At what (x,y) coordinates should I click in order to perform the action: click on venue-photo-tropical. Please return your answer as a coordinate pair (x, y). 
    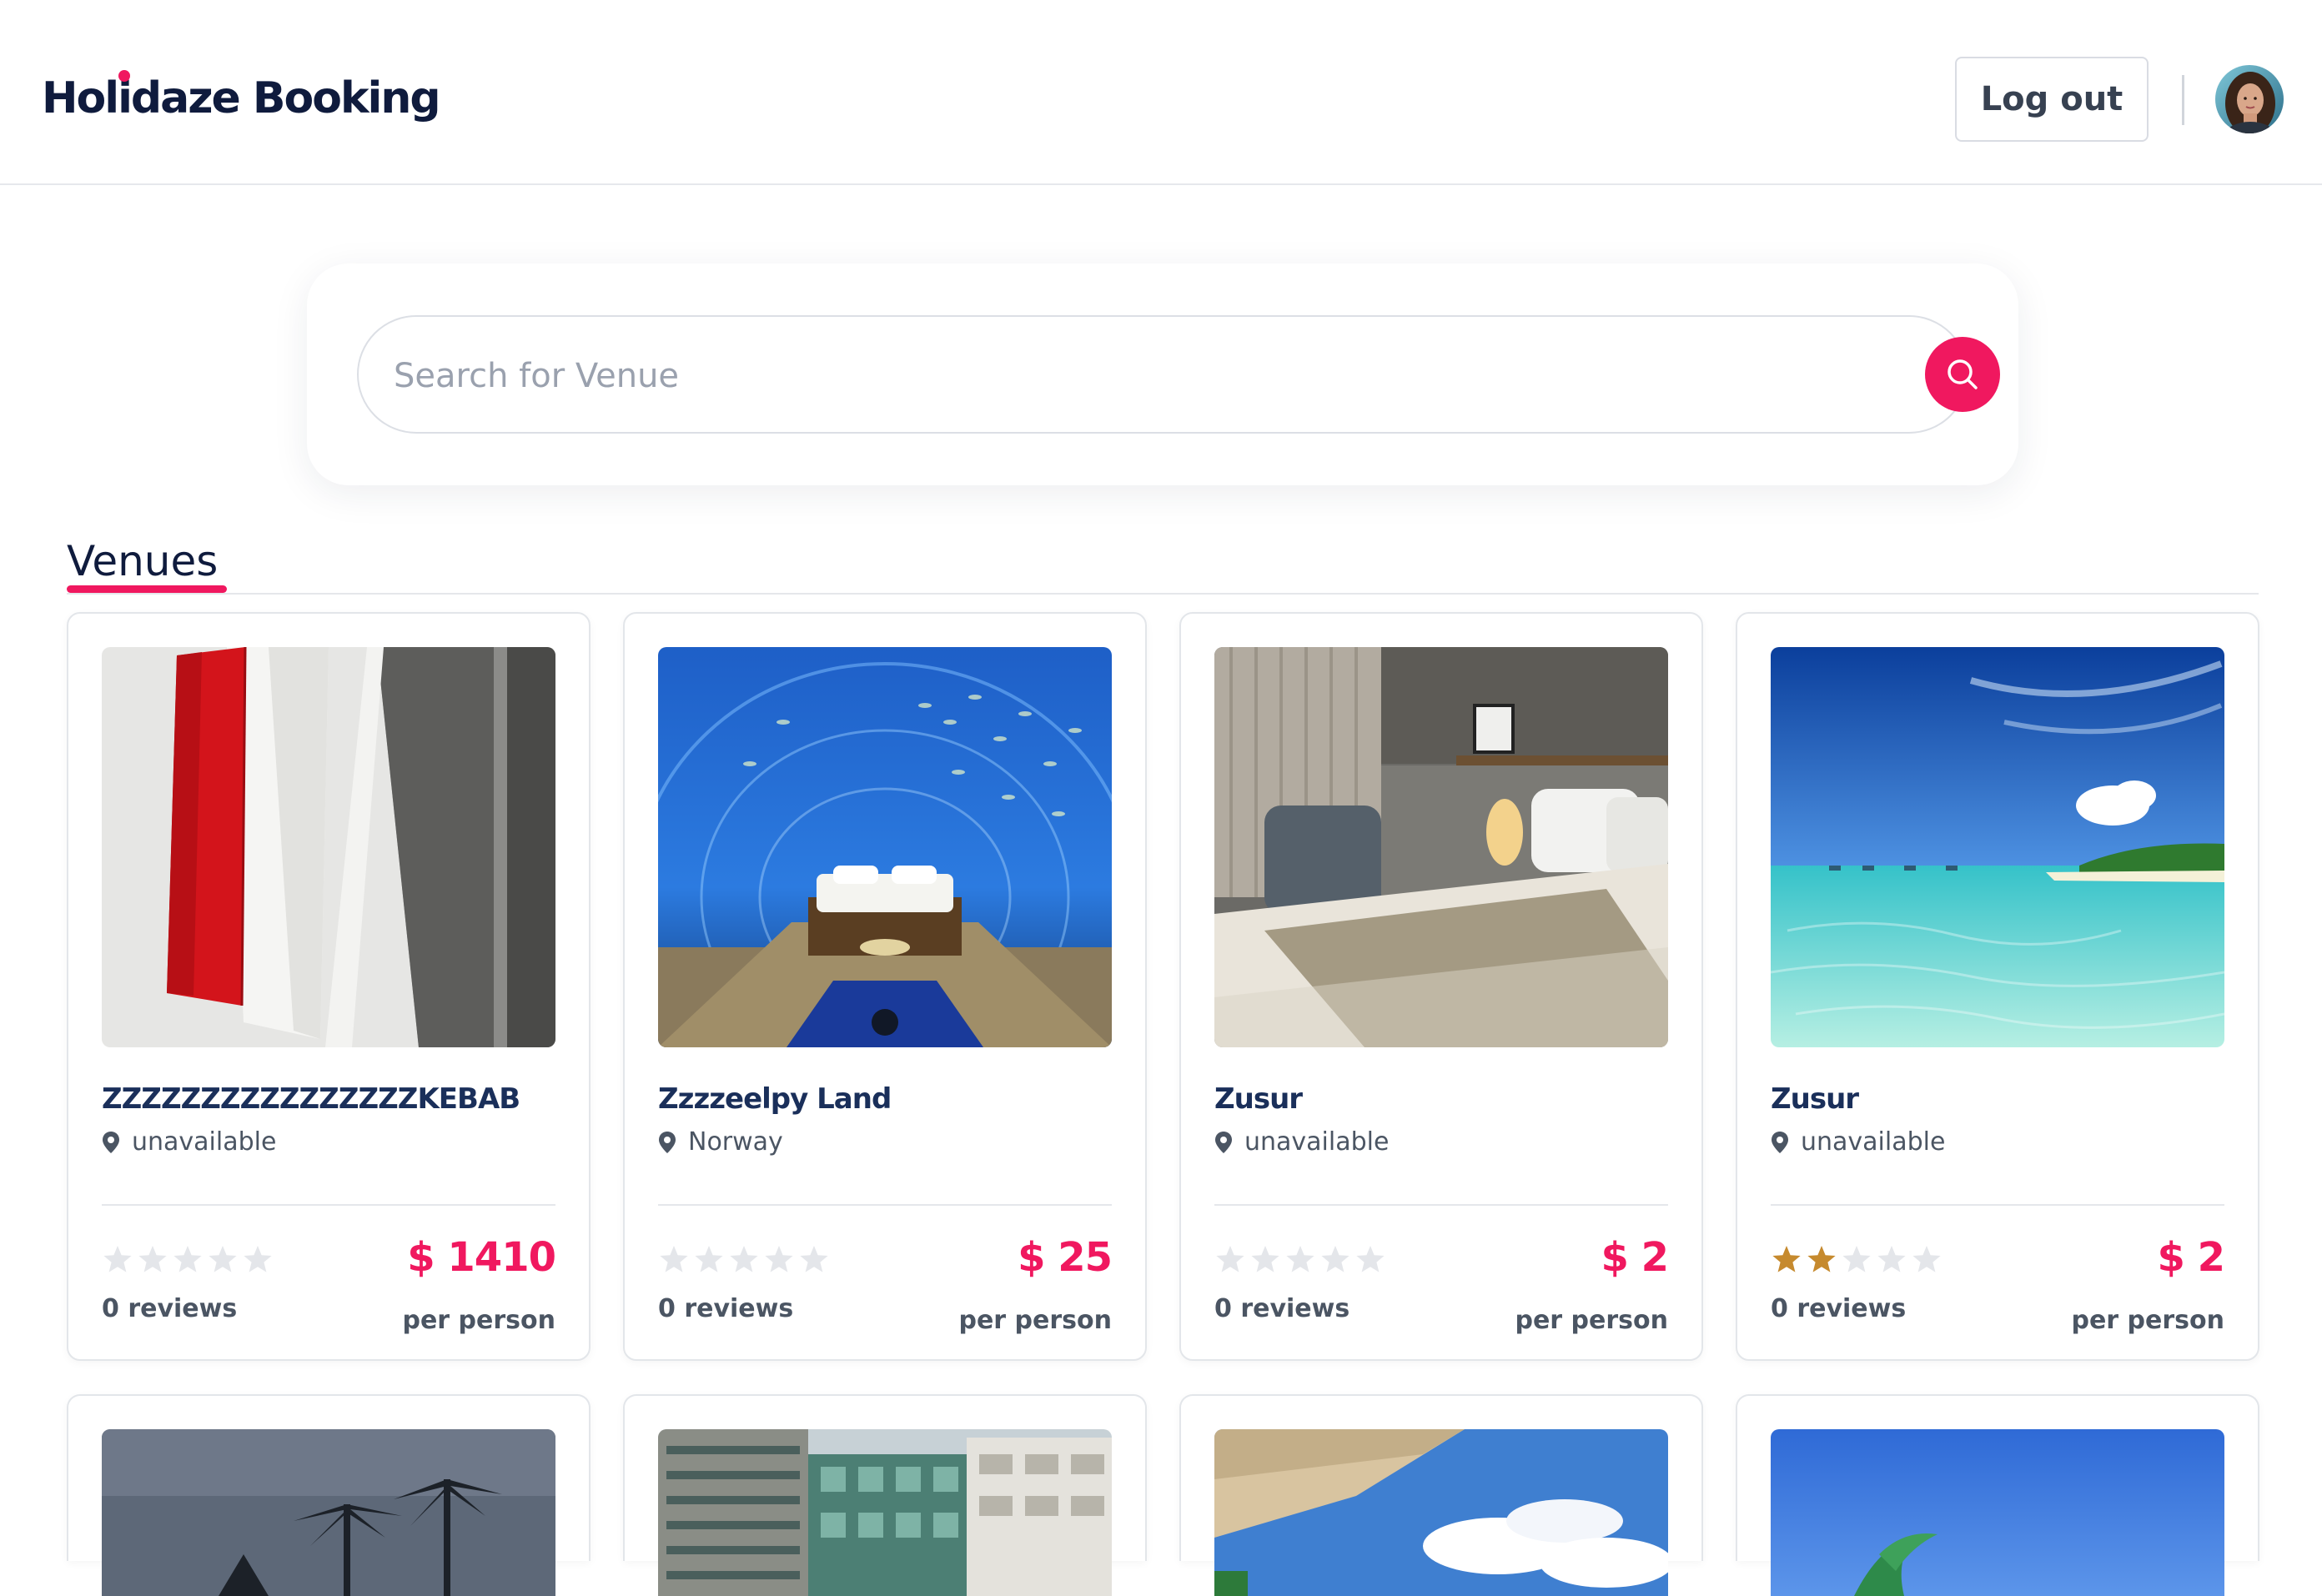
    Looking at the image, I should click on (1998, 1512).